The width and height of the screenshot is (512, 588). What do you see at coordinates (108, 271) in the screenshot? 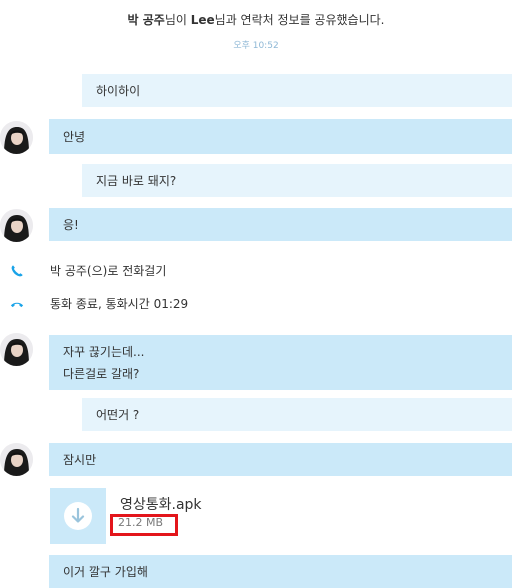
I see `call-start-label: 박 공주(으)로 전화걸기` at bounding box center [108, 271].